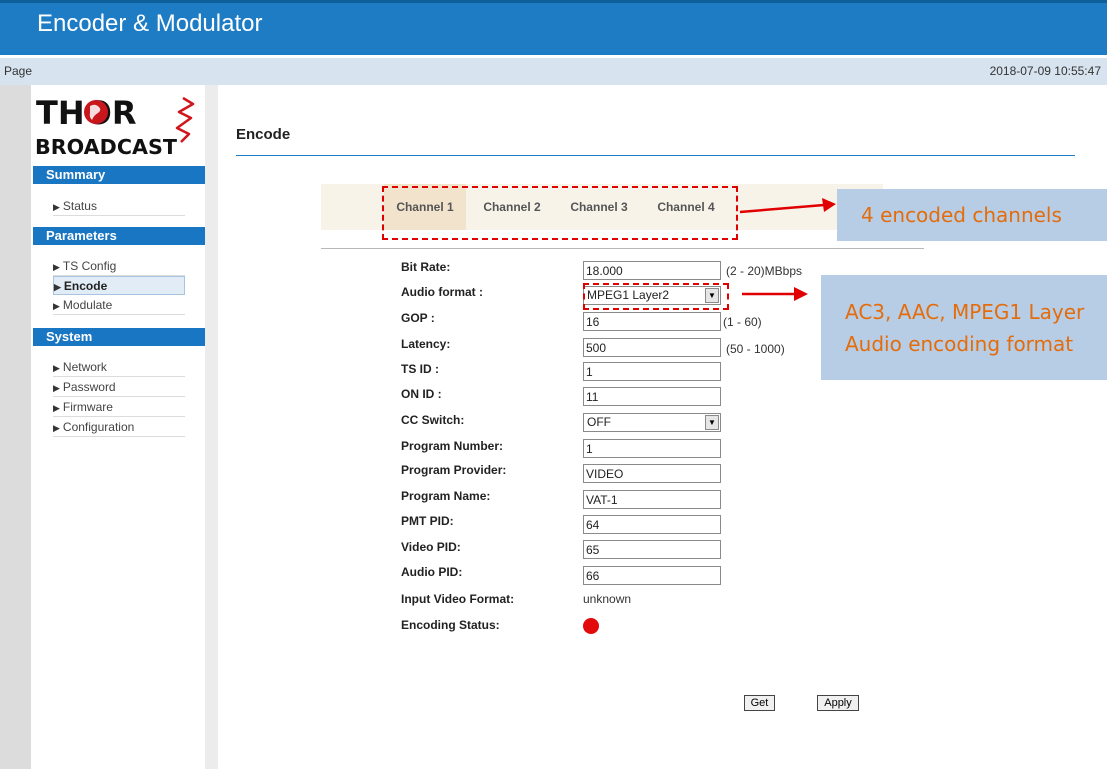 The height and width of the screenshot is (769, 1107). What do you see at coordinates (1045, 71) in the screenshot?
I see `timestamp: 2018-07-09 10:55:47` at bounding box center [1045, 71].